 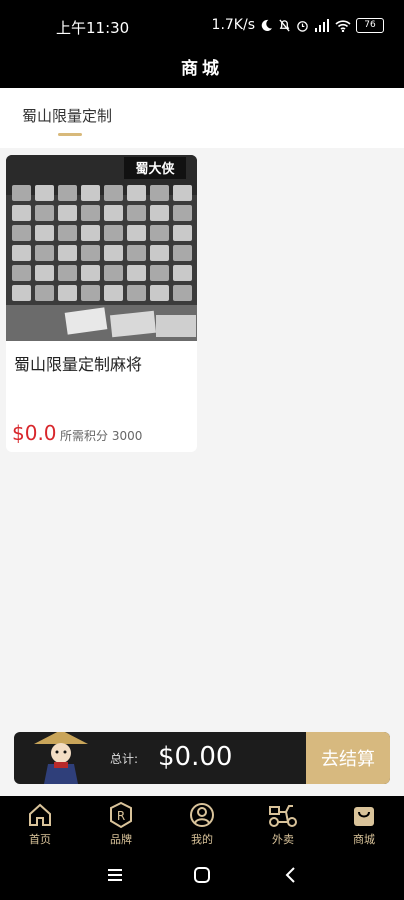 I want to click on wifi-icon, so click(x=343, y=25).